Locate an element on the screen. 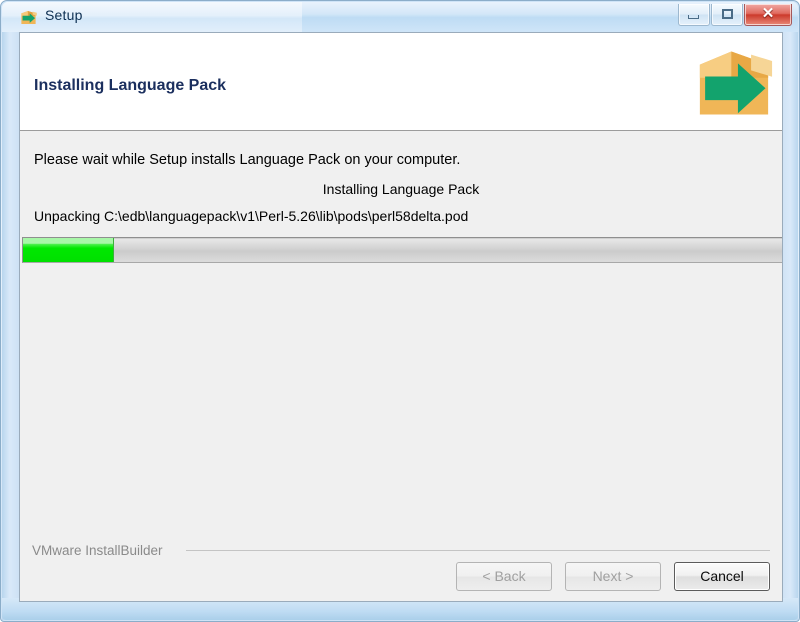 The image size is (800, 622). close-button: ✕ is located at coordinates (768, 15).